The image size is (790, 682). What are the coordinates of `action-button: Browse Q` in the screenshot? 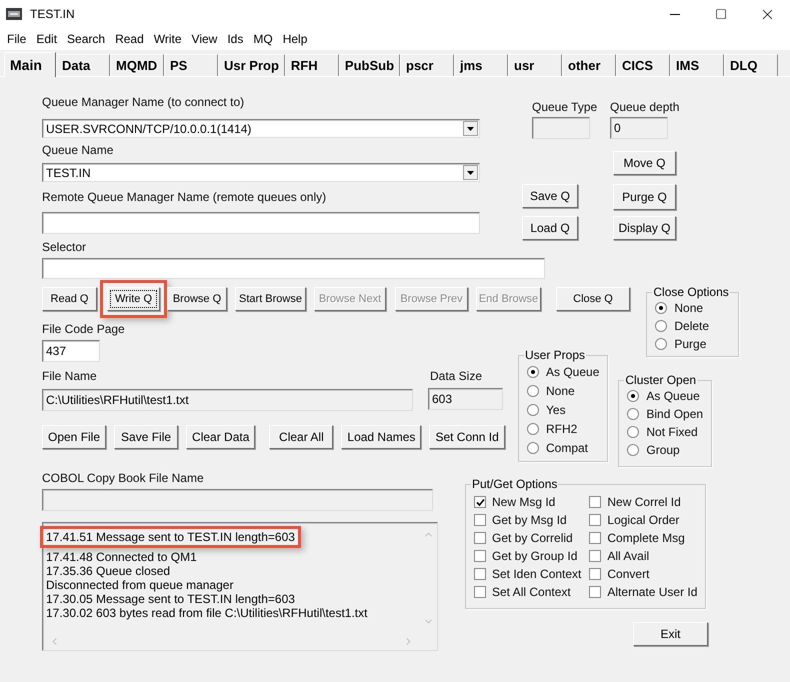 It's located at (197, 299).